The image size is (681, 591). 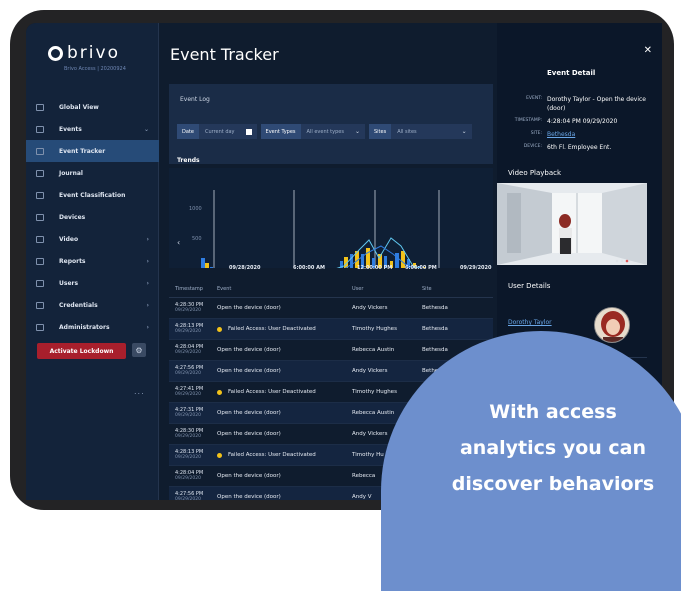 I want to click on trends-chart-svg: 1000 500 0 ‹, so click(x=308, y=229).